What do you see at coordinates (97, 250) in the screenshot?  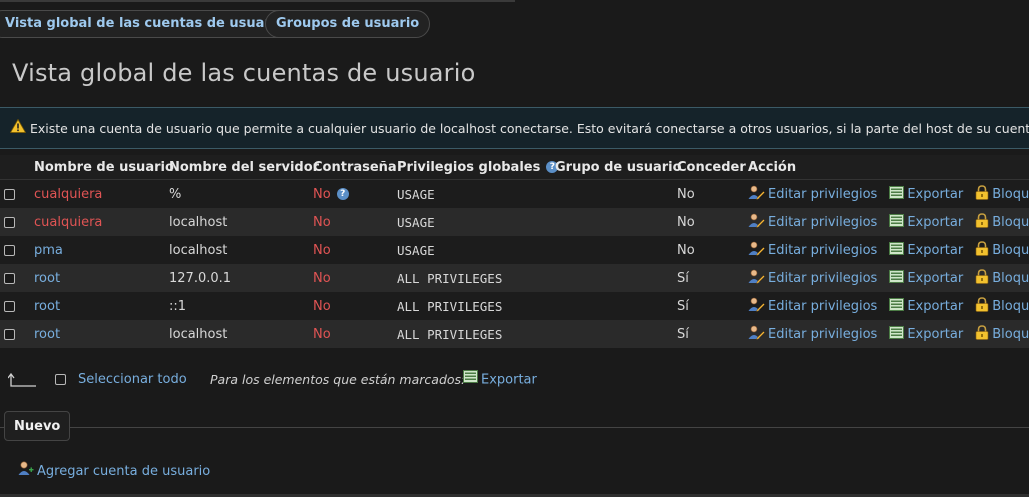 I see `user-cell: pma` at bounding box center [97, 250].